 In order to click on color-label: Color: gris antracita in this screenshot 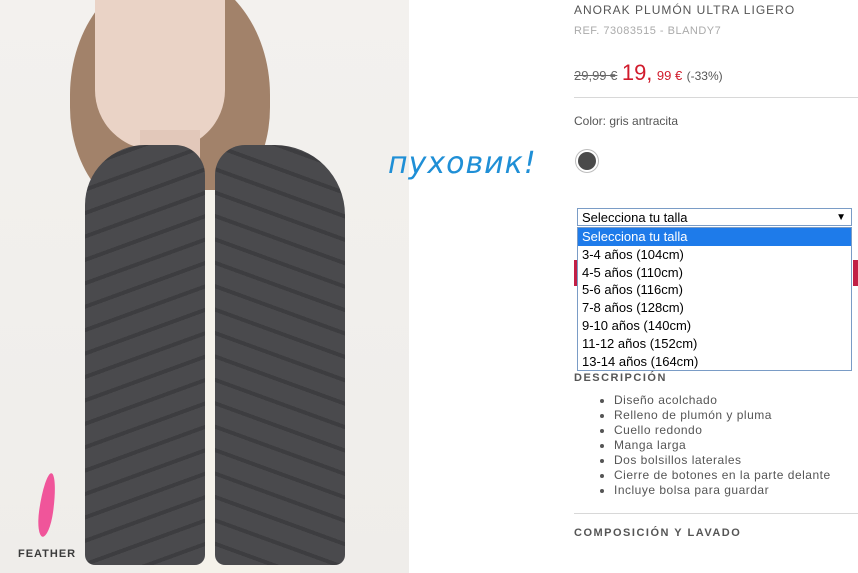, I will do `click(626, 121)`.